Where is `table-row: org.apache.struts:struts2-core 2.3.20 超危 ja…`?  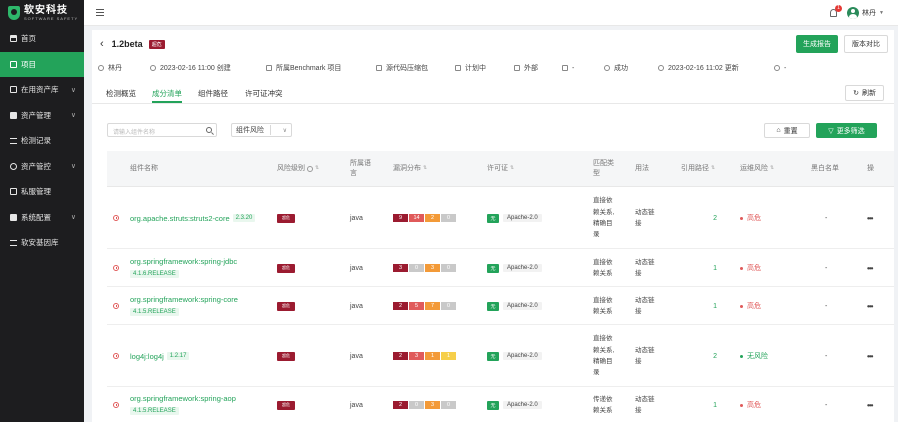
table-row: org.apache.struts:struts2-core 2.3.20 超危 ja… is located at coordinates (500, 218).